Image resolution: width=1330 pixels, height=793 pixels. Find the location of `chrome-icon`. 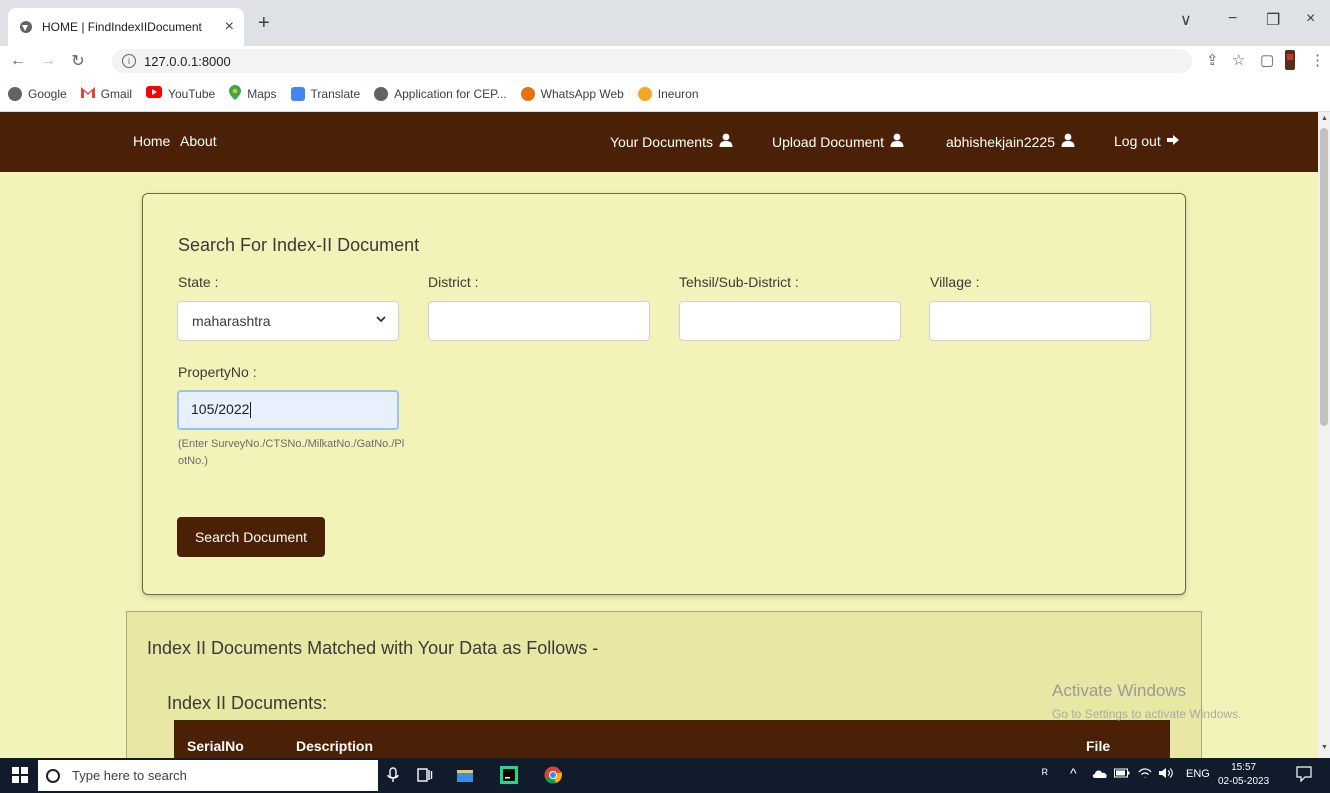

chrome-icon is located at coordinates (553, 775).